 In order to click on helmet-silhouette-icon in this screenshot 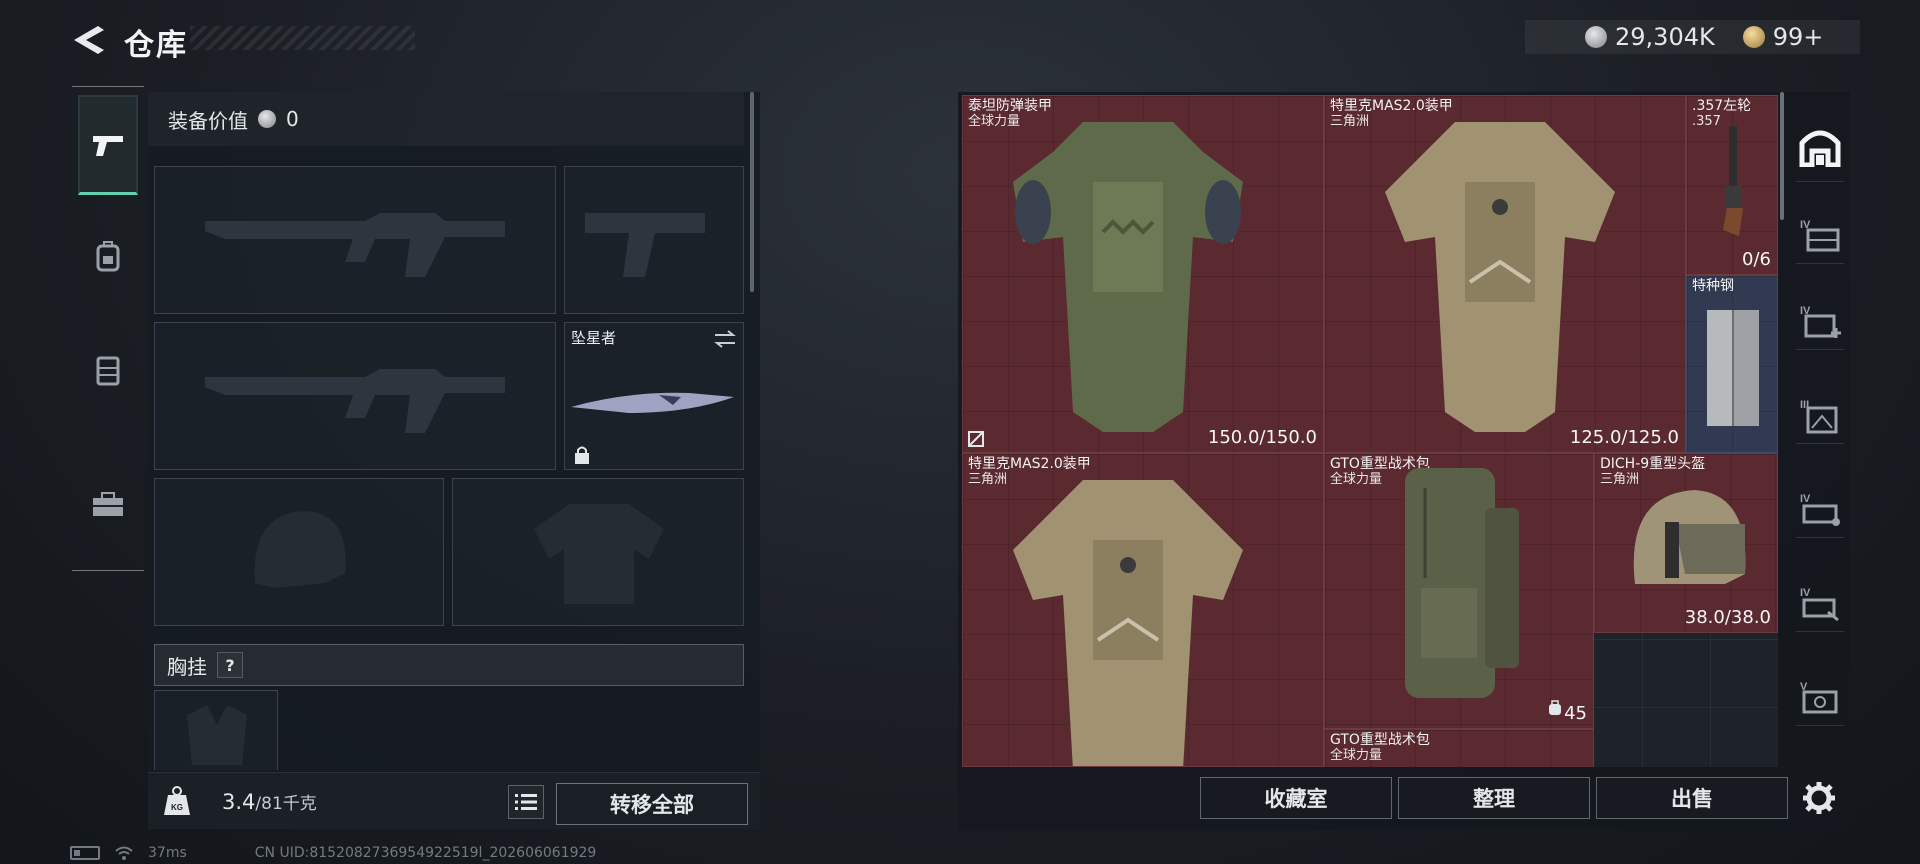, I will do `click(300, 549)`.